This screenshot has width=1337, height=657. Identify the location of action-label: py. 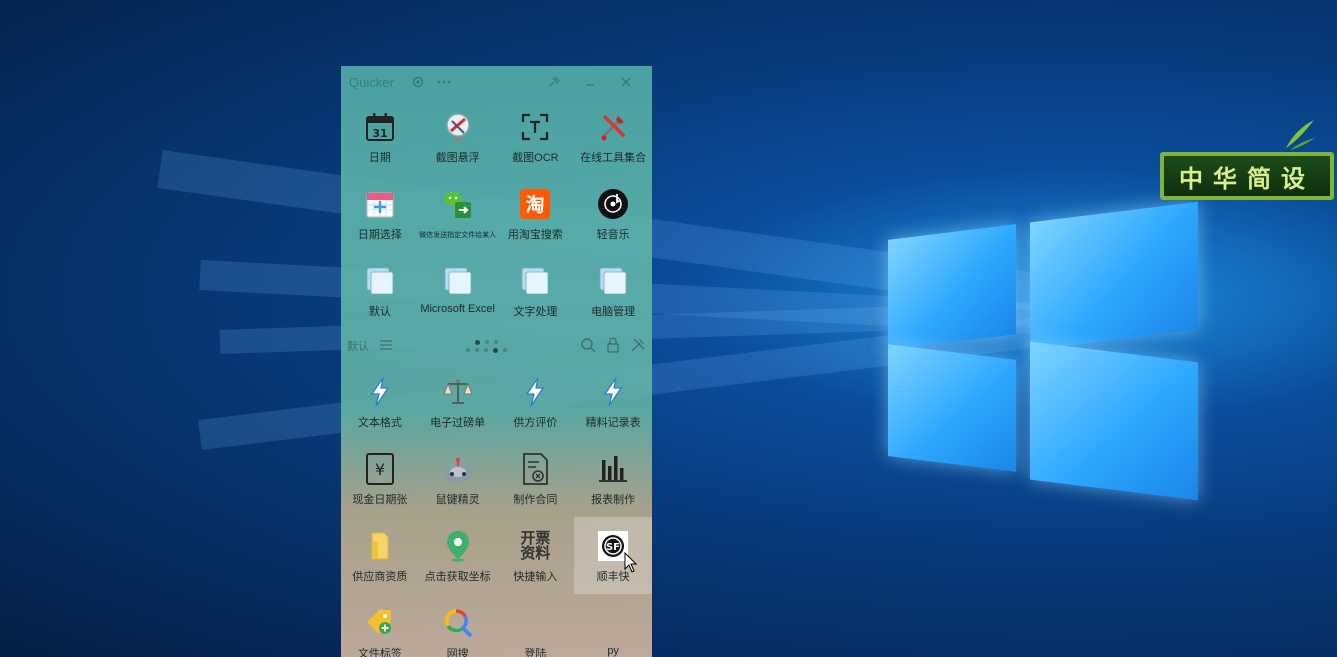
(613, 651).